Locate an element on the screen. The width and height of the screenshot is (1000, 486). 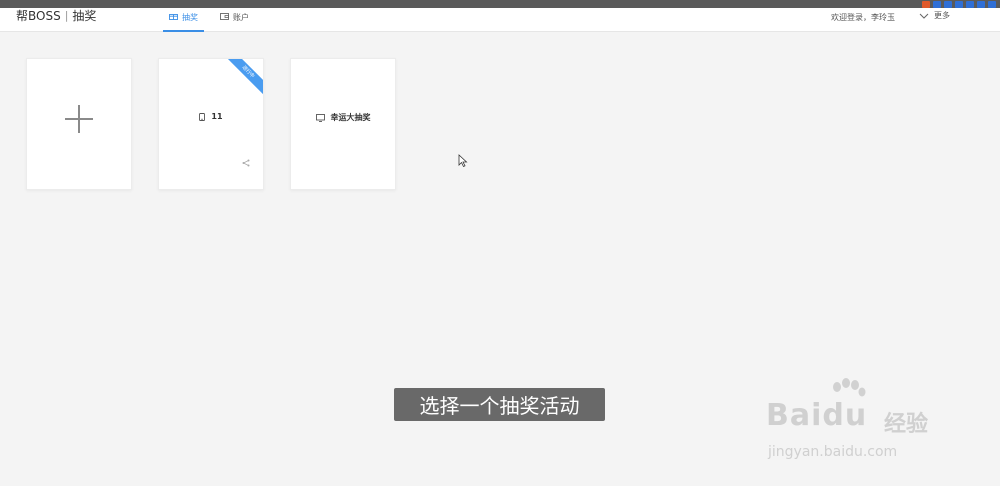
more-label: 更多 is located at coordinates (942, 15).